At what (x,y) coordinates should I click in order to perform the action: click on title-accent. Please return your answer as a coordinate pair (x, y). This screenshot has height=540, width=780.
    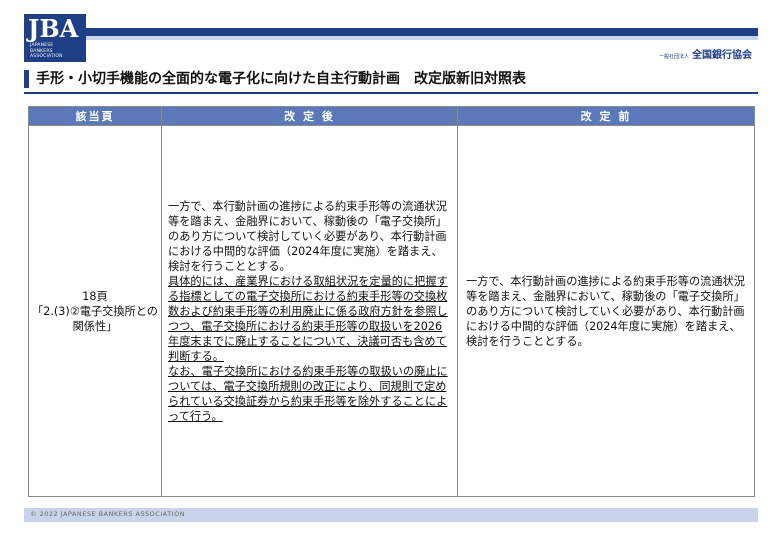
    Looking at the image, I should click on (26, 79).